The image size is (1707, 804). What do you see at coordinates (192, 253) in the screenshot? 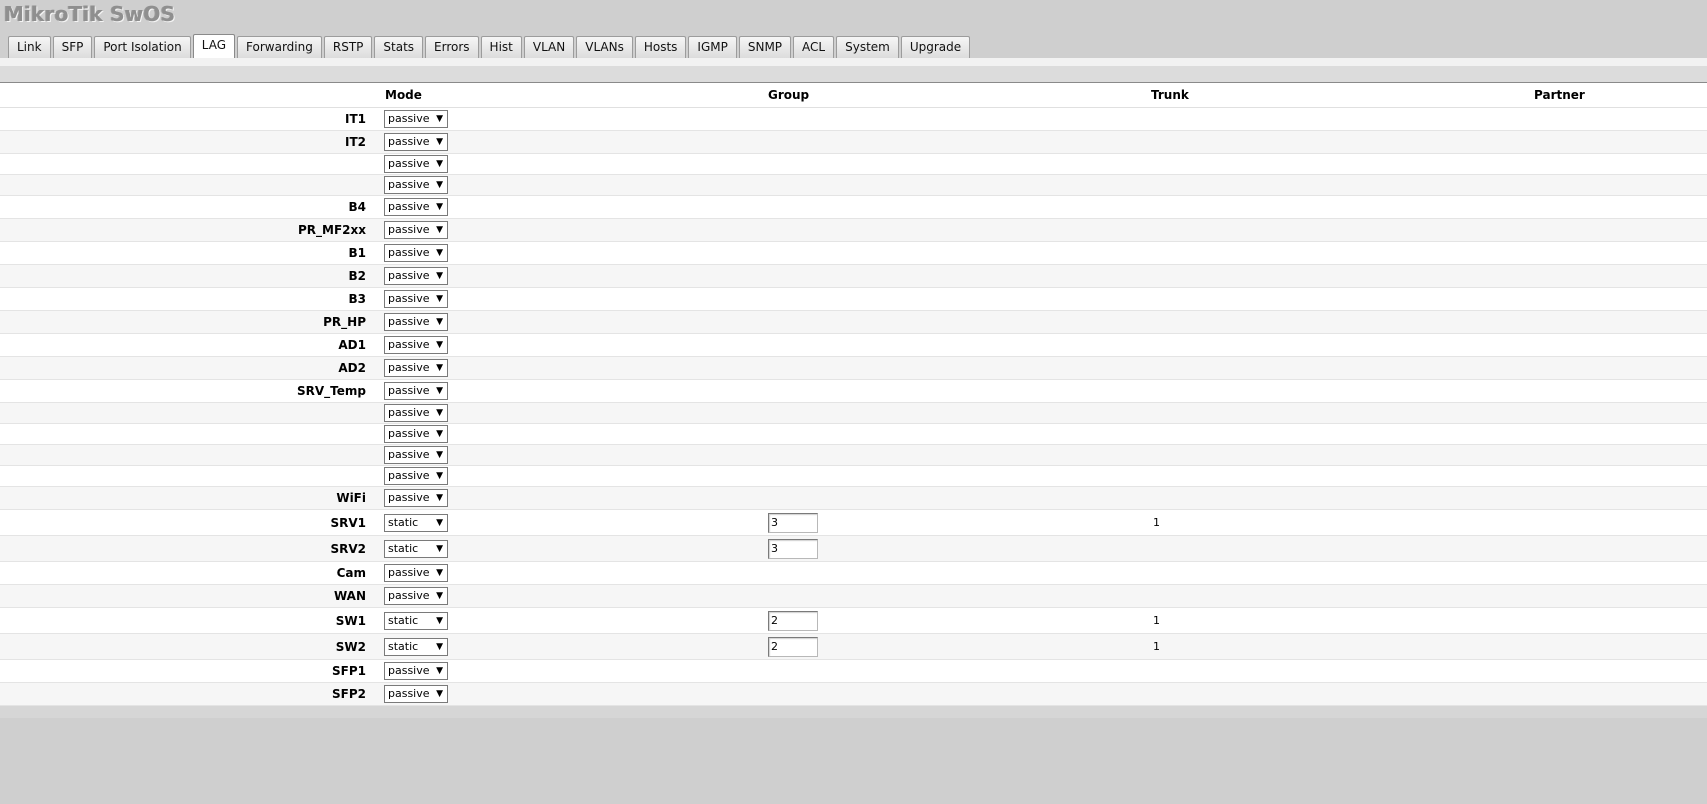
I see `port-name: B1` at bounding box center [192, 253].